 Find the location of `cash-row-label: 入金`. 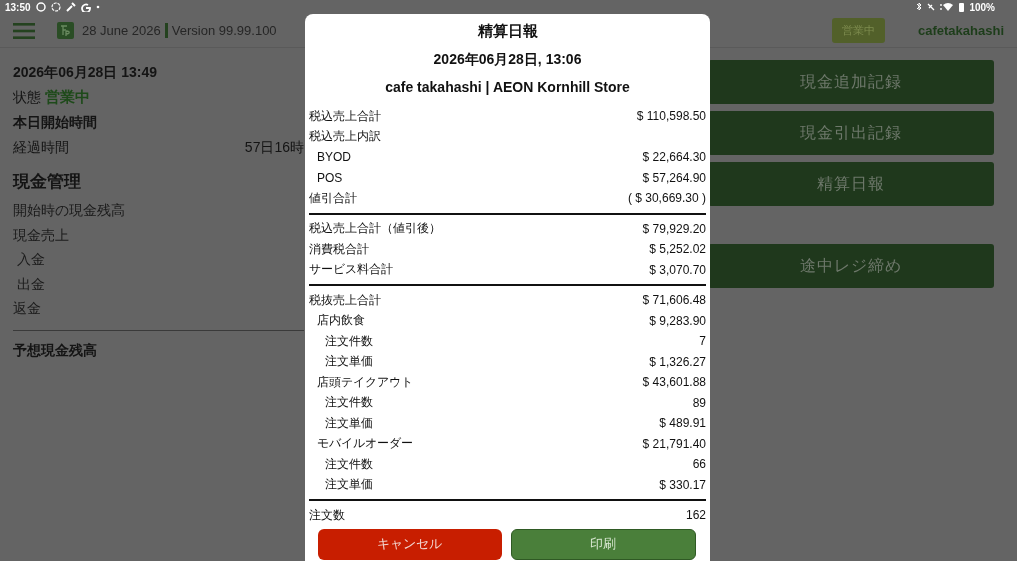

cash-row-label: 入金 is located at coordinates (31, 260).